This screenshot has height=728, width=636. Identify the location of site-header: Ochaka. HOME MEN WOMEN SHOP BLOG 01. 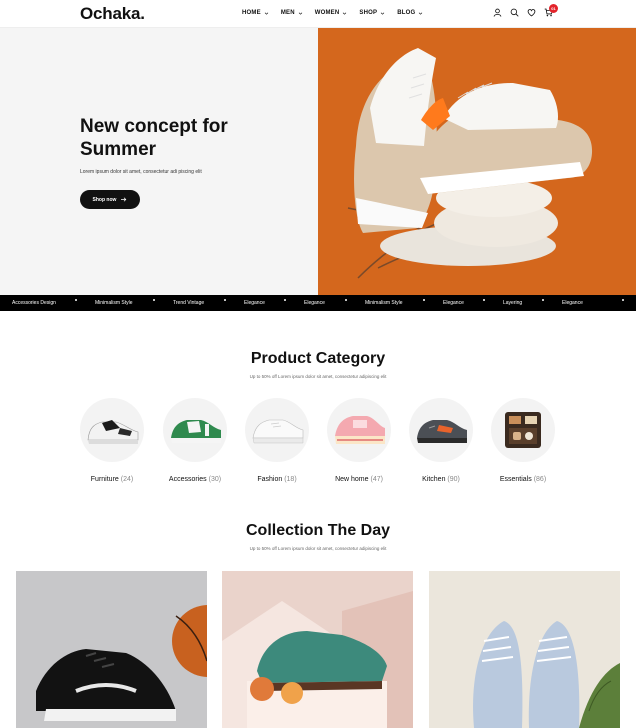
(318, 14).